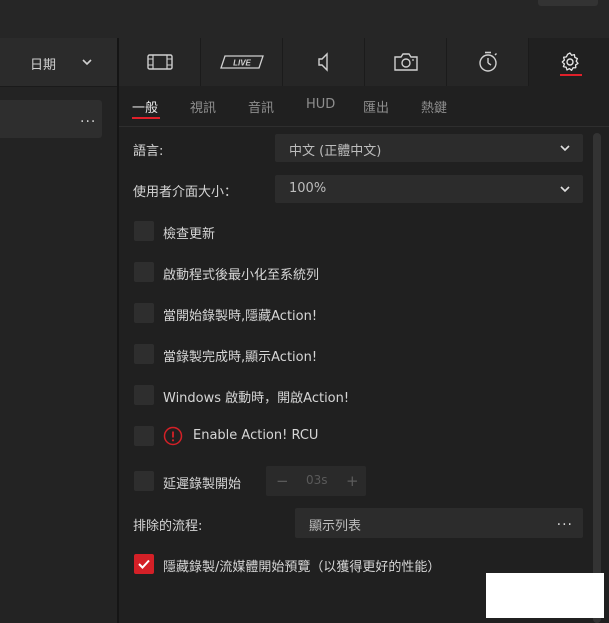 Image resolution: width=609 pixels, height=623 pixels. What do you see at coordinates (173, 436) in the screenshot?
I see `warning-icon` at bounding box center [173, 436].